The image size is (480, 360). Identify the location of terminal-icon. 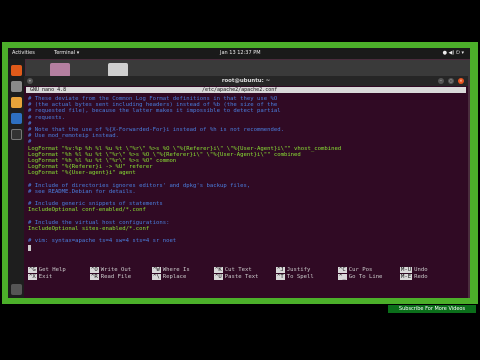
(16, 134).